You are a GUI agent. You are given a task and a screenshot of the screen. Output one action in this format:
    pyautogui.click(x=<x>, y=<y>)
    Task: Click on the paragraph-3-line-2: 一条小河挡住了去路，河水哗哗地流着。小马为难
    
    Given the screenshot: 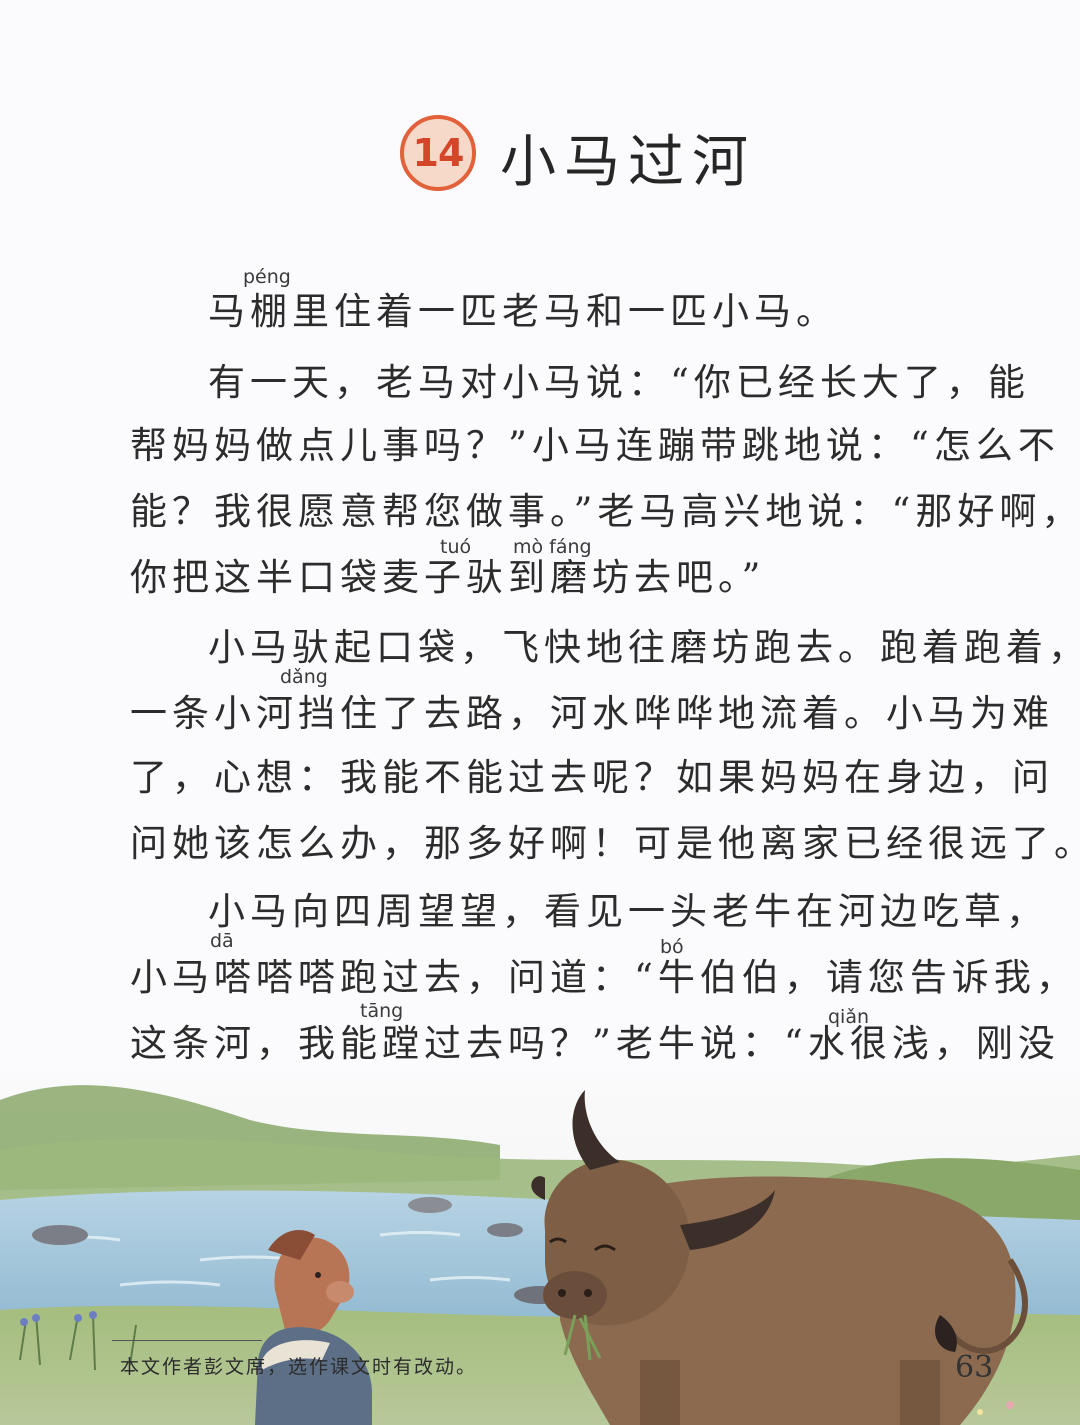 What is the action you would take?
    pyautogui.click(x=592, y=713)
    